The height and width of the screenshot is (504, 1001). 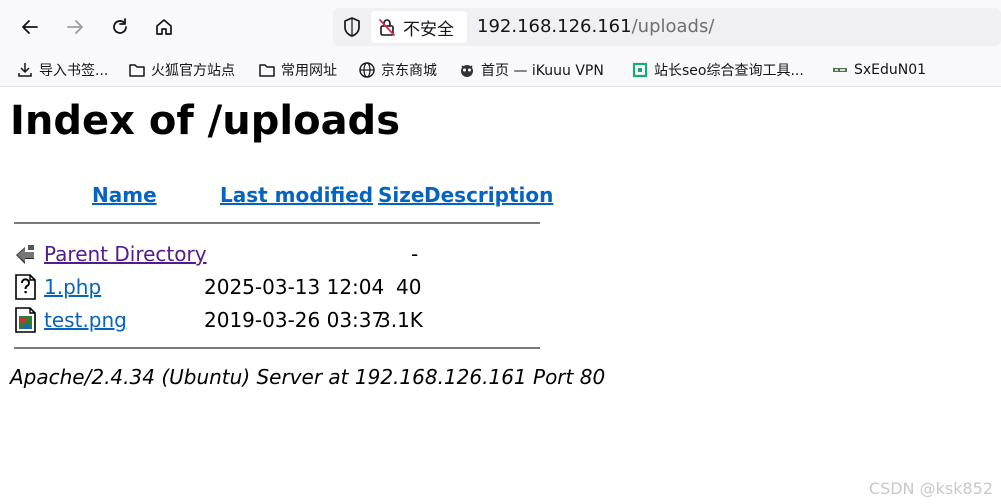 What do you see at coordinates (125, 254) in the screenshot?
I see `parent-directory-link: Parent Directory` at bounding box center [125, 254].